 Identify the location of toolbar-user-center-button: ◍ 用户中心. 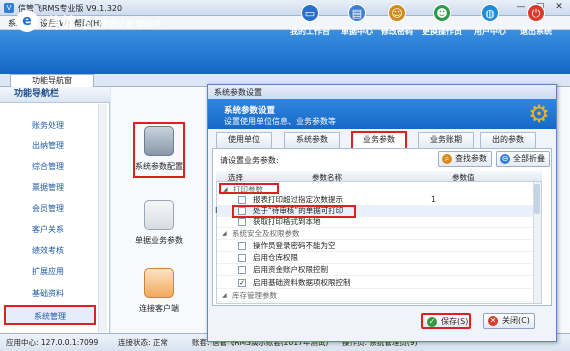
(490, 23).